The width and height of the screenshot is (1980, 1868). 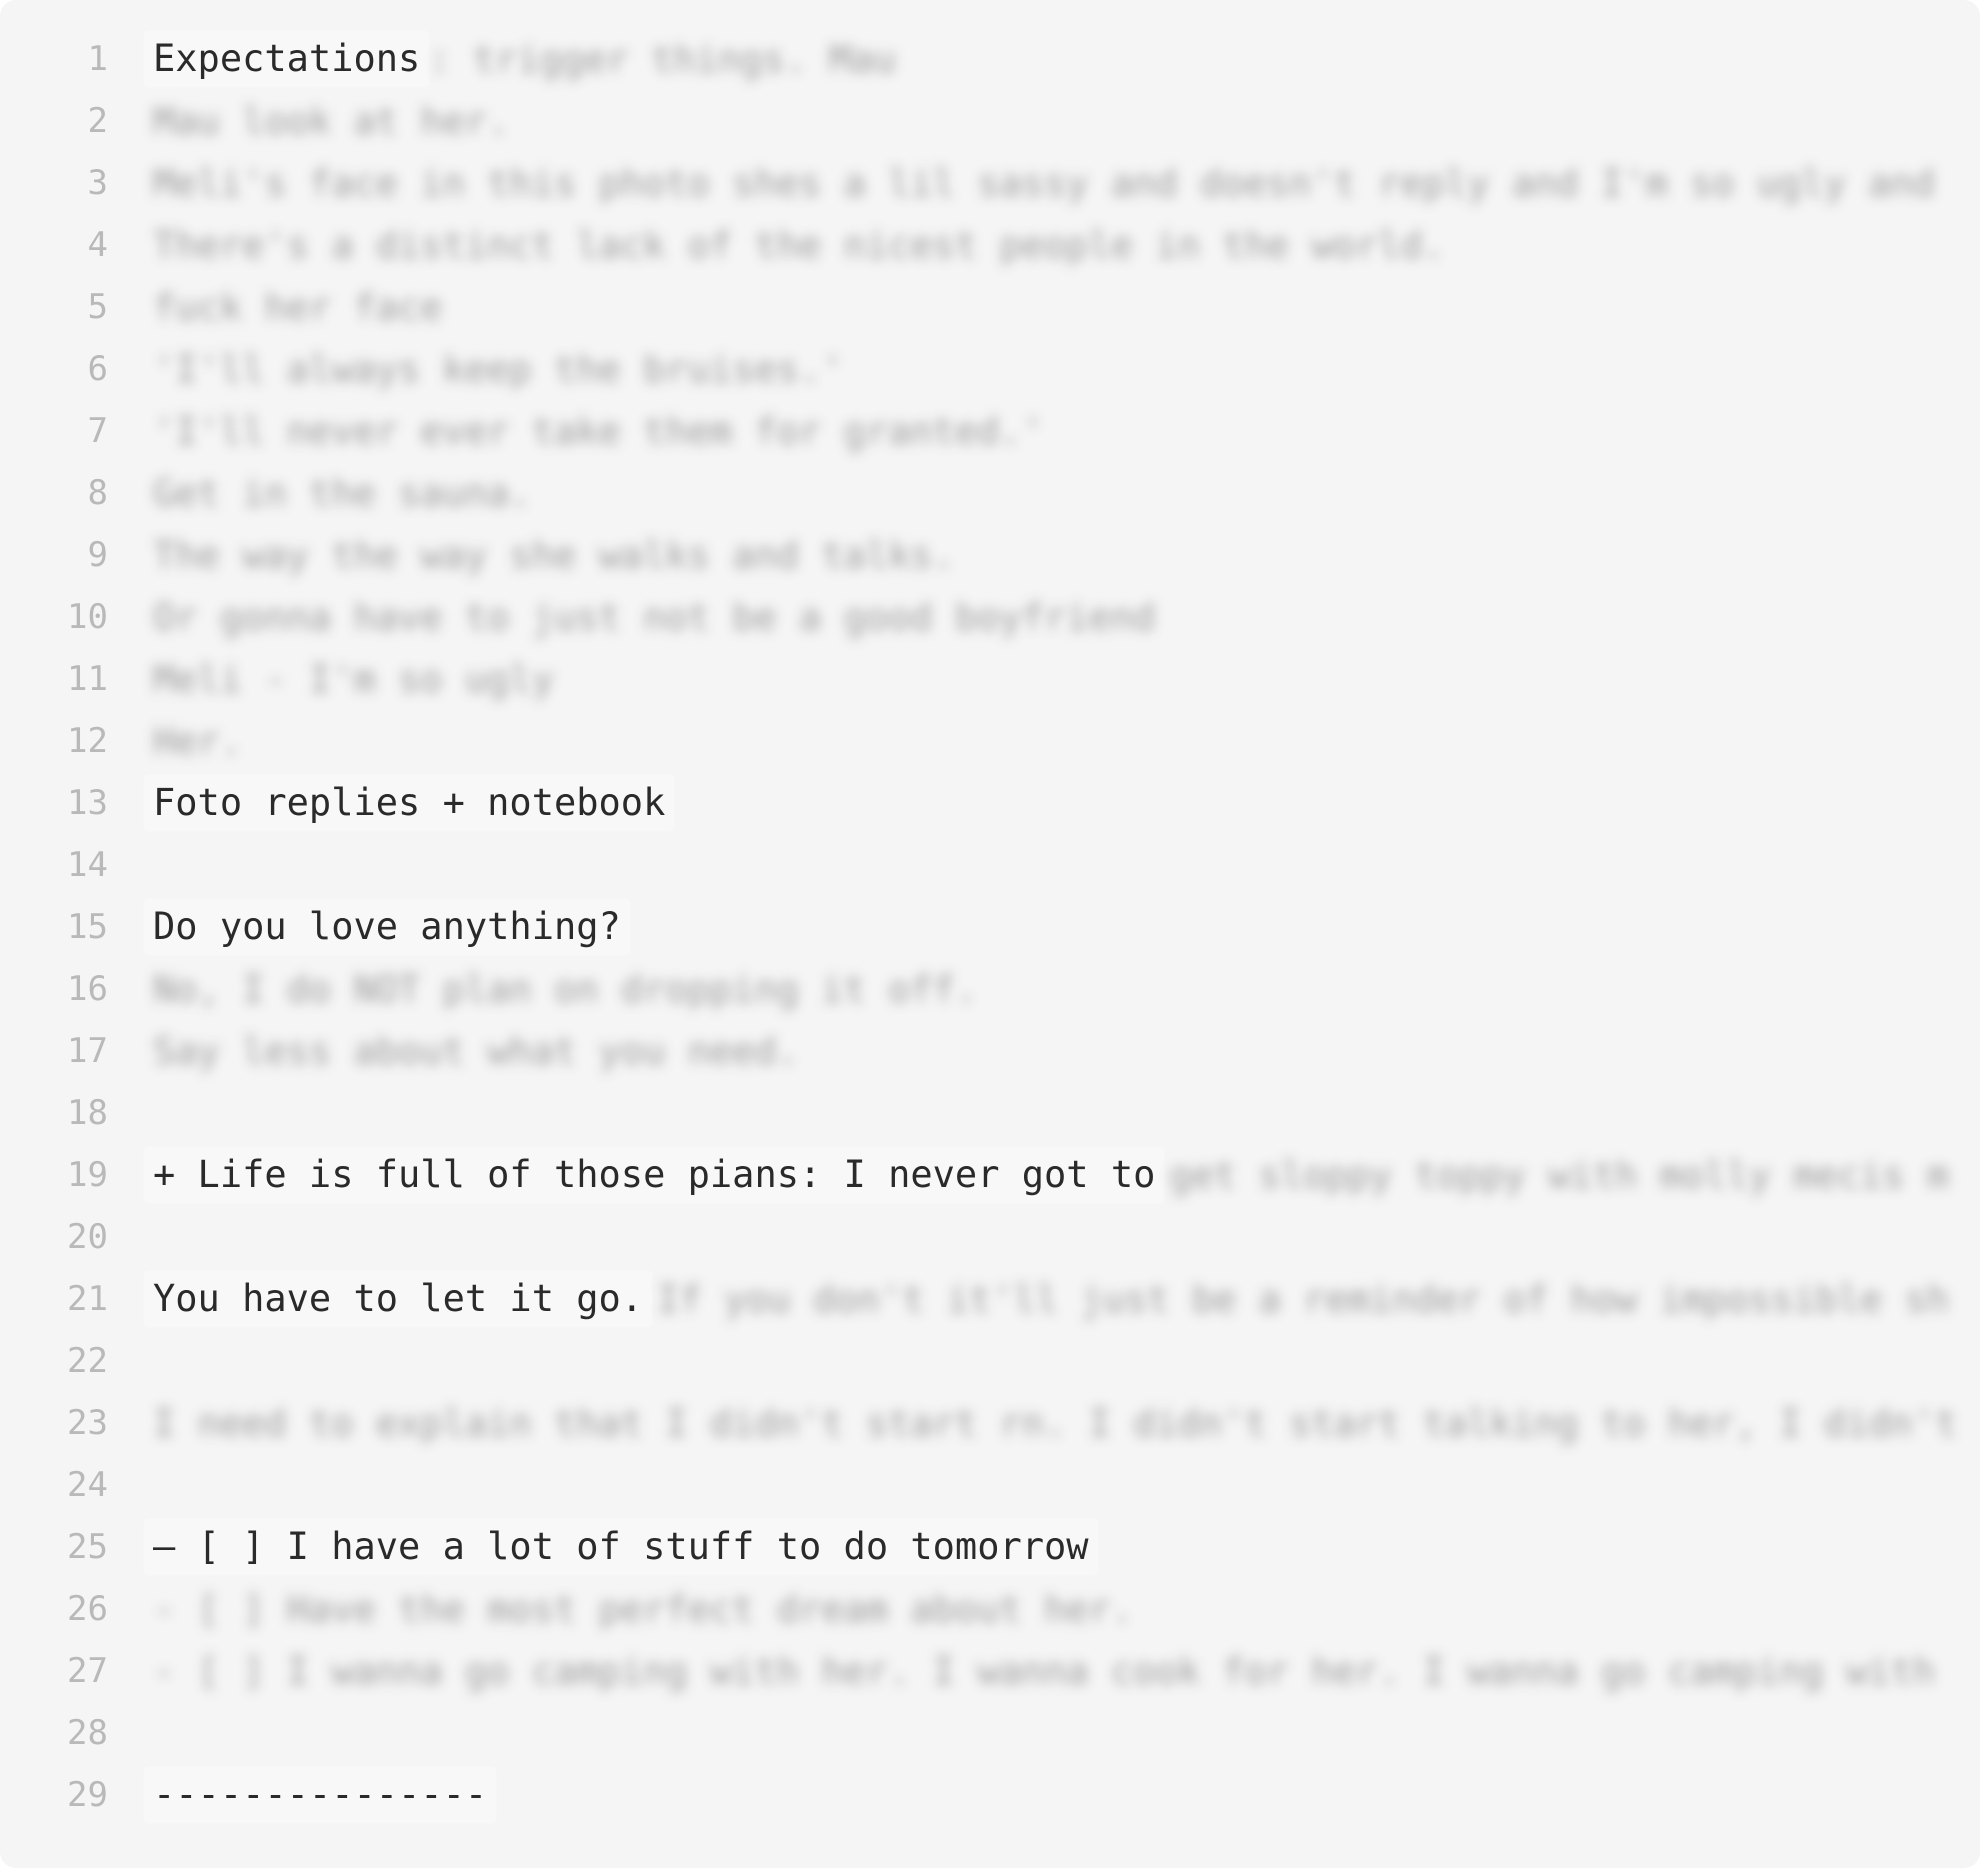 I want to click on line-number: 28, so click(x=87, y=1733).